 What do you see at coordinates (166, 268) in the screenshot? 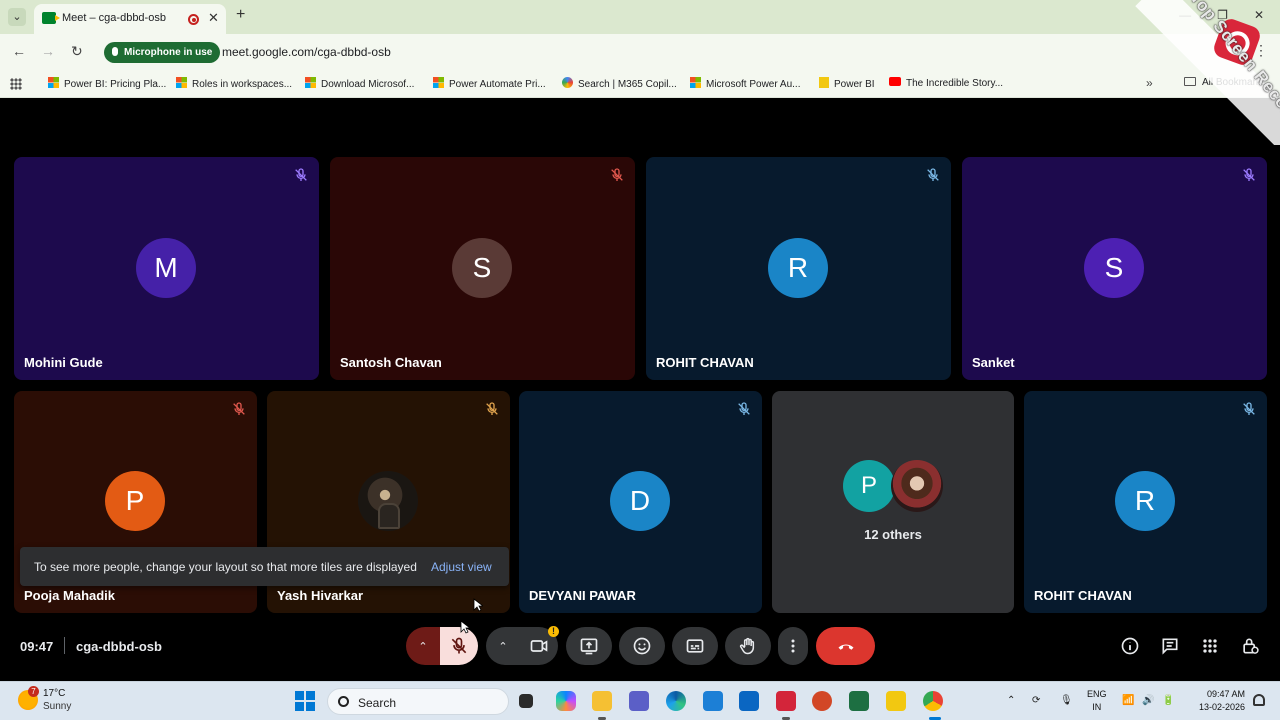
I see `participant-tile: M Mohini Gude` at bounding box center [166, 268].